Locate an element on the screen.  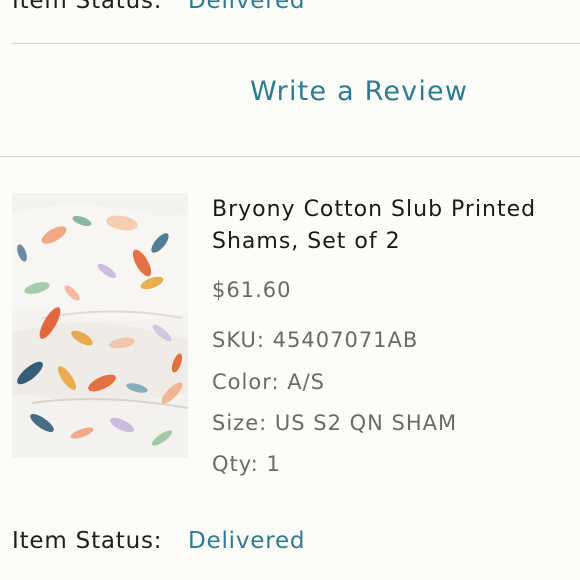
floral-sham-illustration is located at coordinates (100, 325).